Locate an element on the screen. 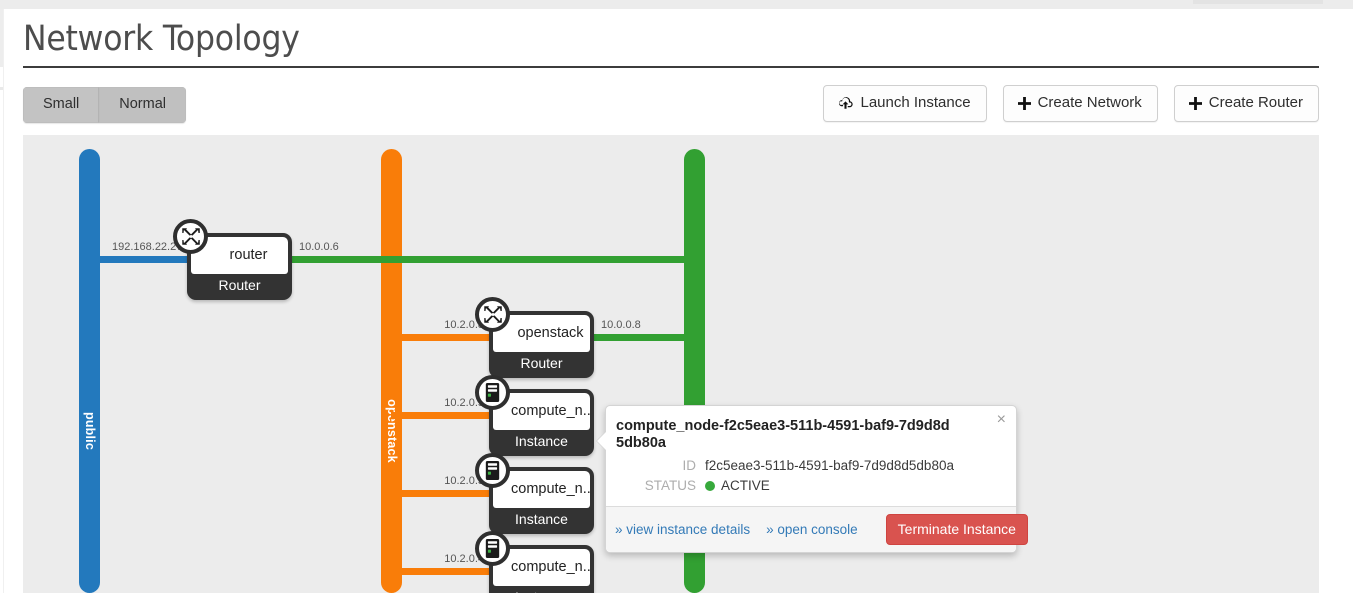 The height and width of the screenshot is (593, 1353). button-label: Launch Instance is located at coordinates (915, 102).